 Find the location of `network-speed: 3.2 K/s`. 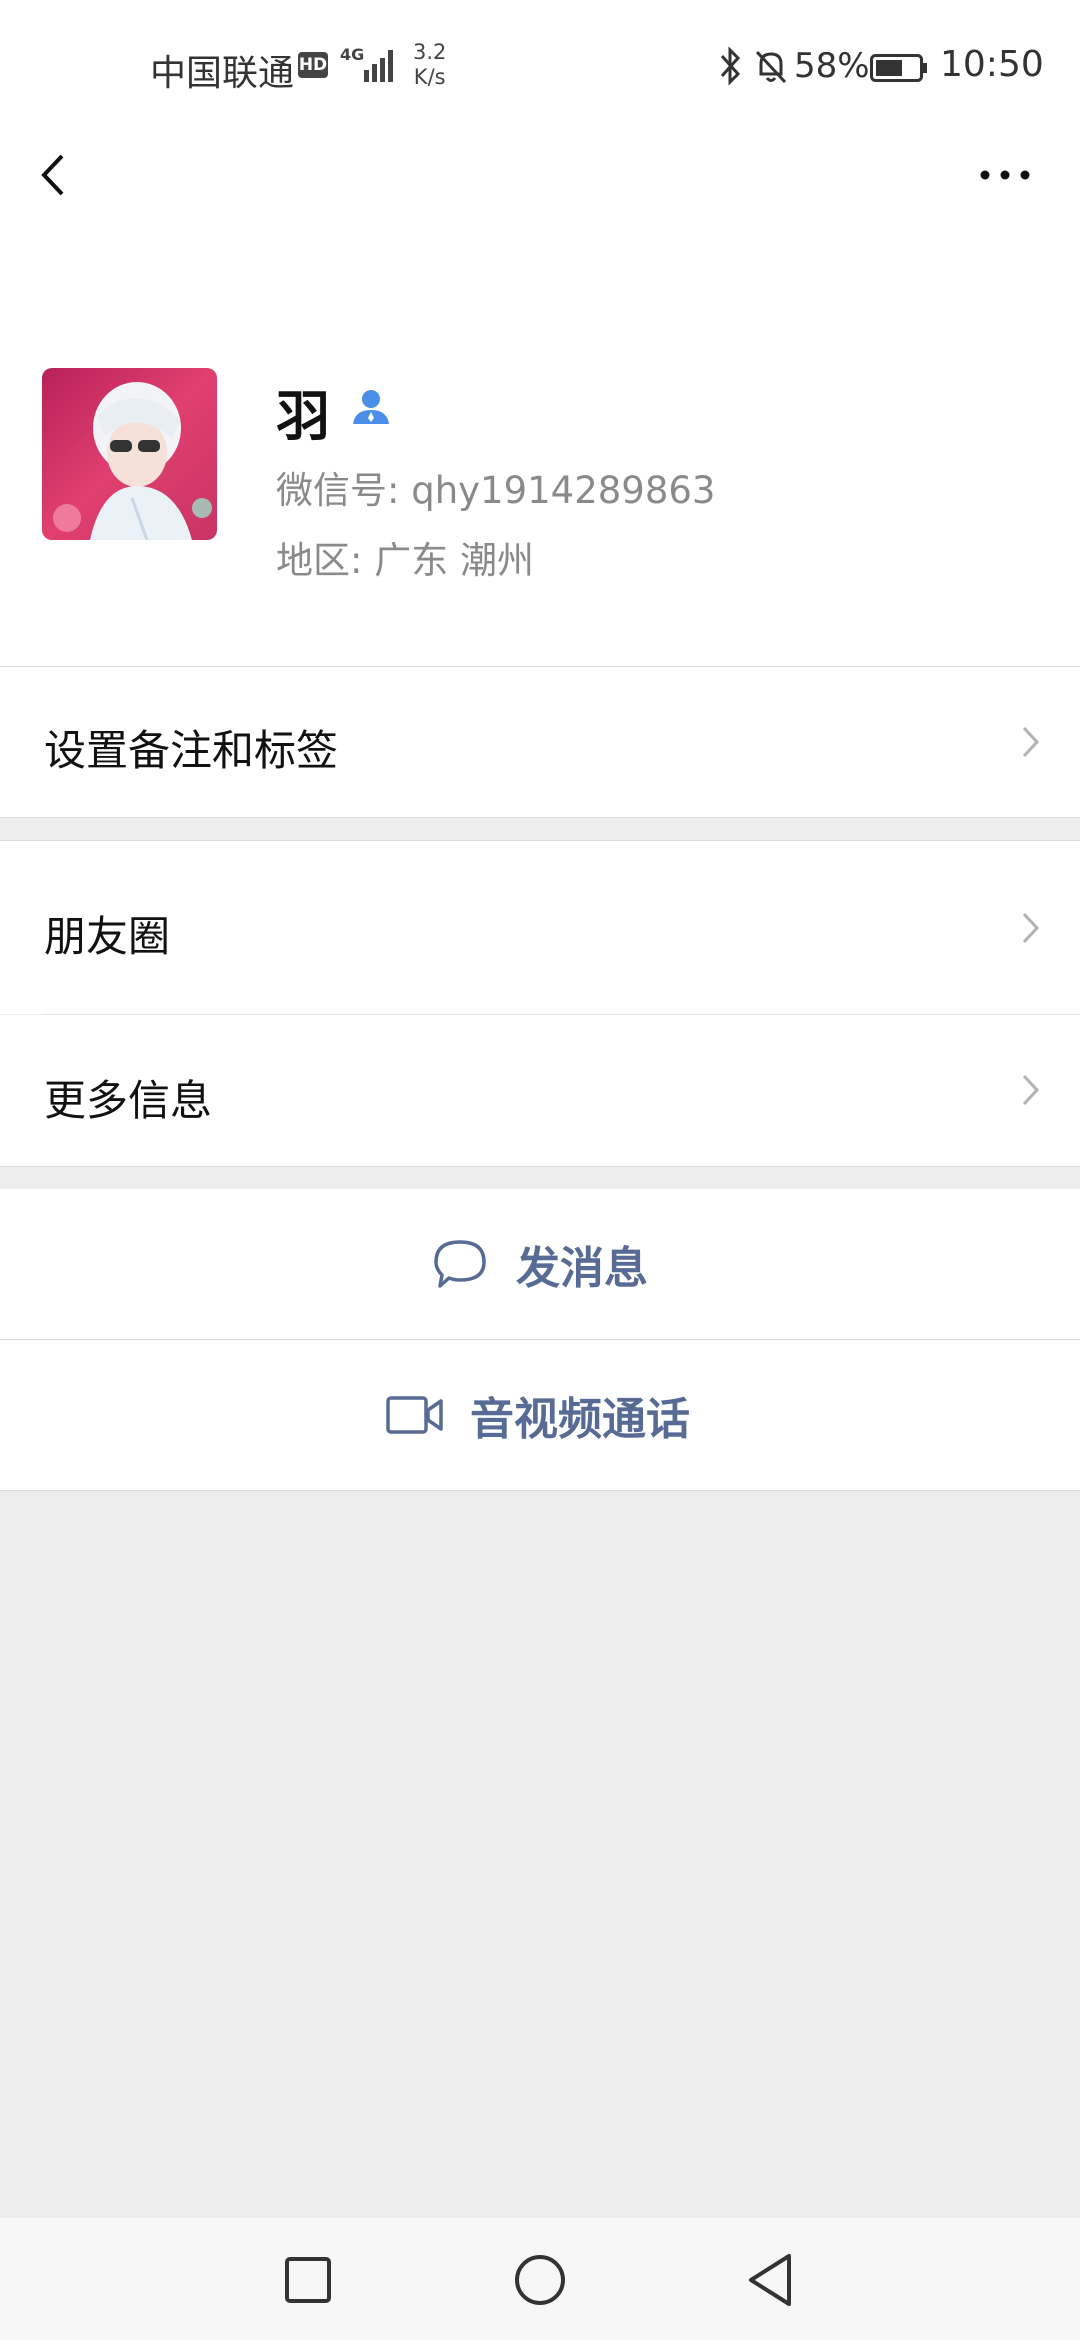

network-speed: 3.2 K/s is located at coordinates (429, 65).